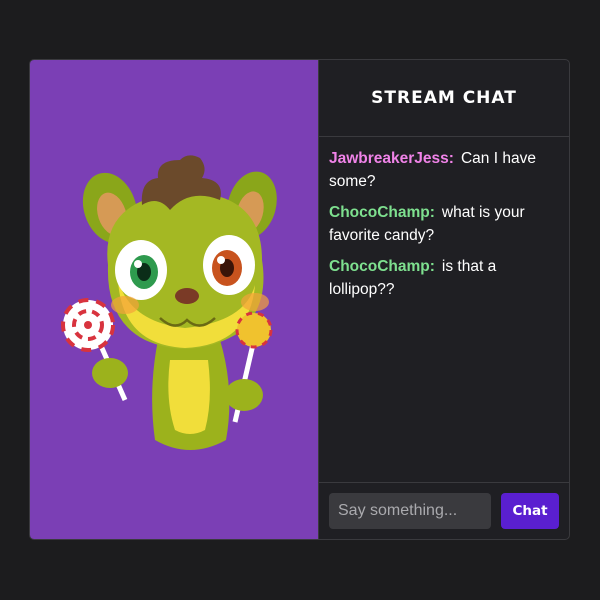  Describe the element at coordinates (444, 170) in the screenshot. I see `chat-message: JawbreakerJess: Can I have some?` at that location.